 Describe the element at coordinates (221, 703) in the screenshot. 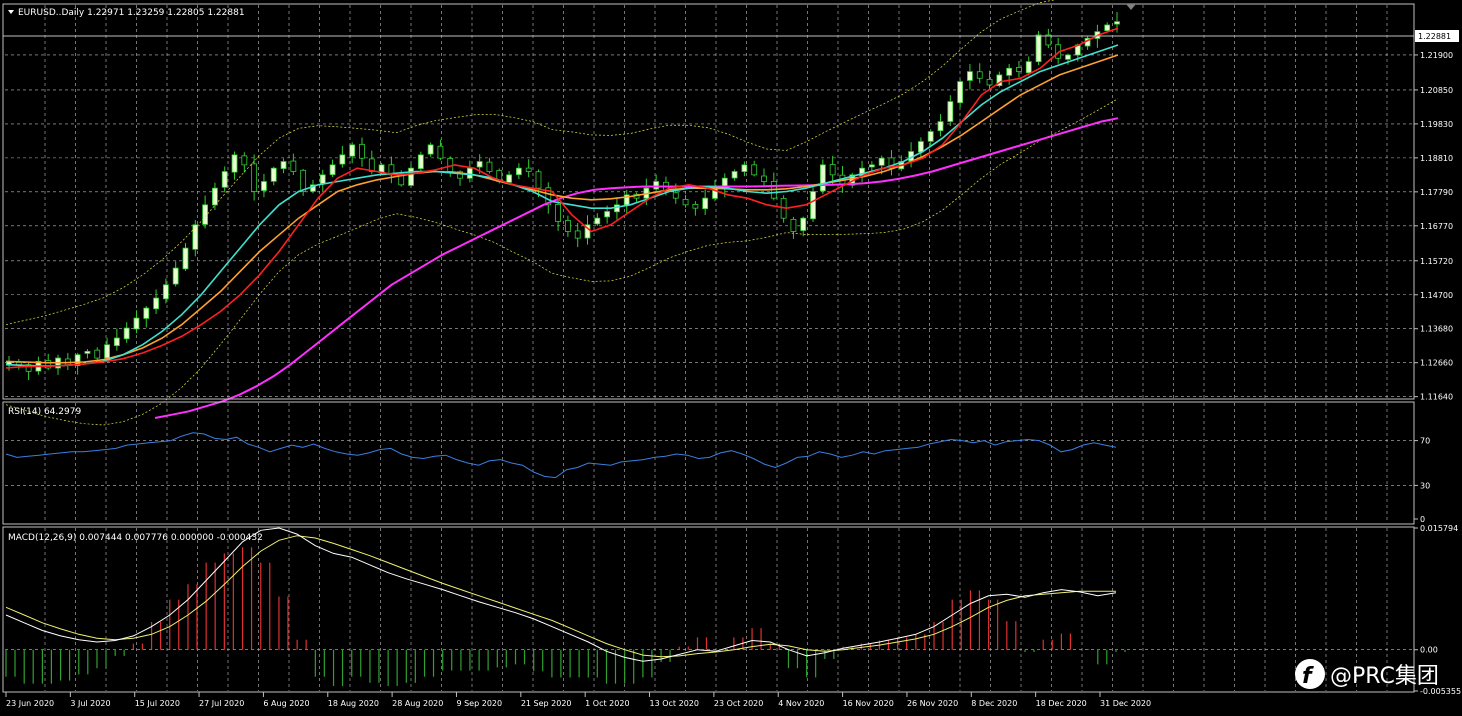

I see `date-label: 27 Jul 2020` at that location.